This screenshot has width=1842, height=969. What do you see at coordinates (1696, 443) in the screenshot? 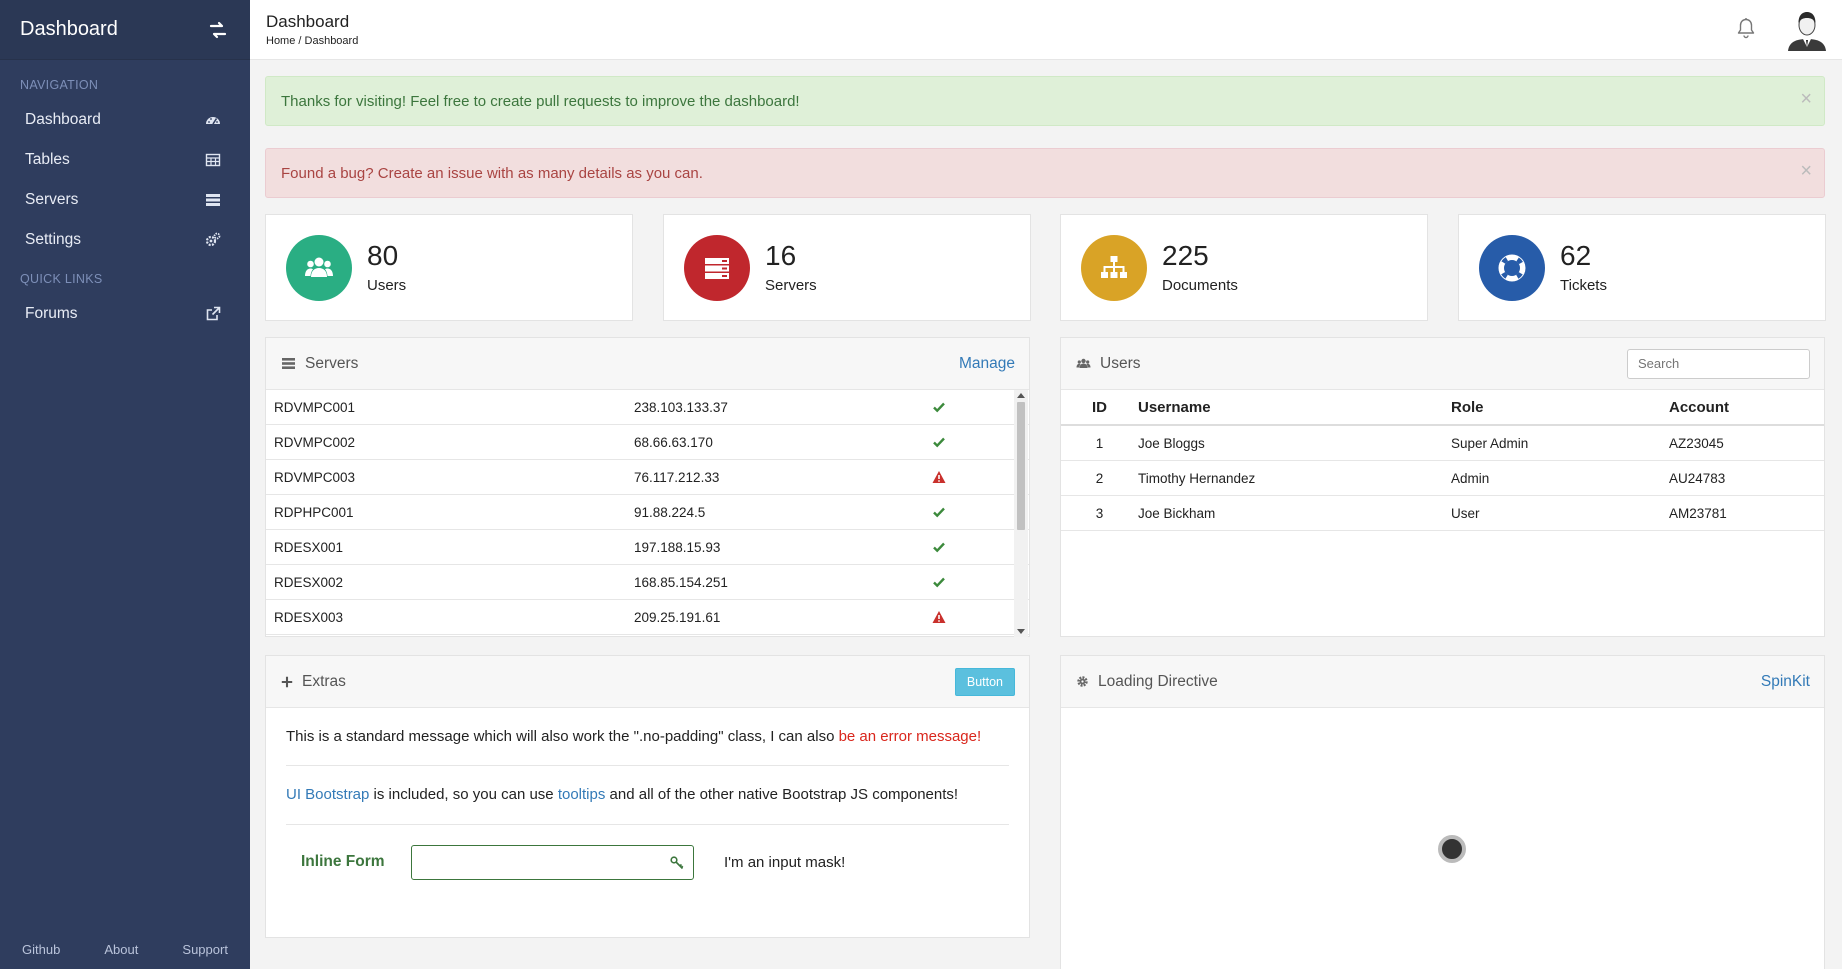
I see `user-account: AZ23045` at bounding box center [1696, 443].